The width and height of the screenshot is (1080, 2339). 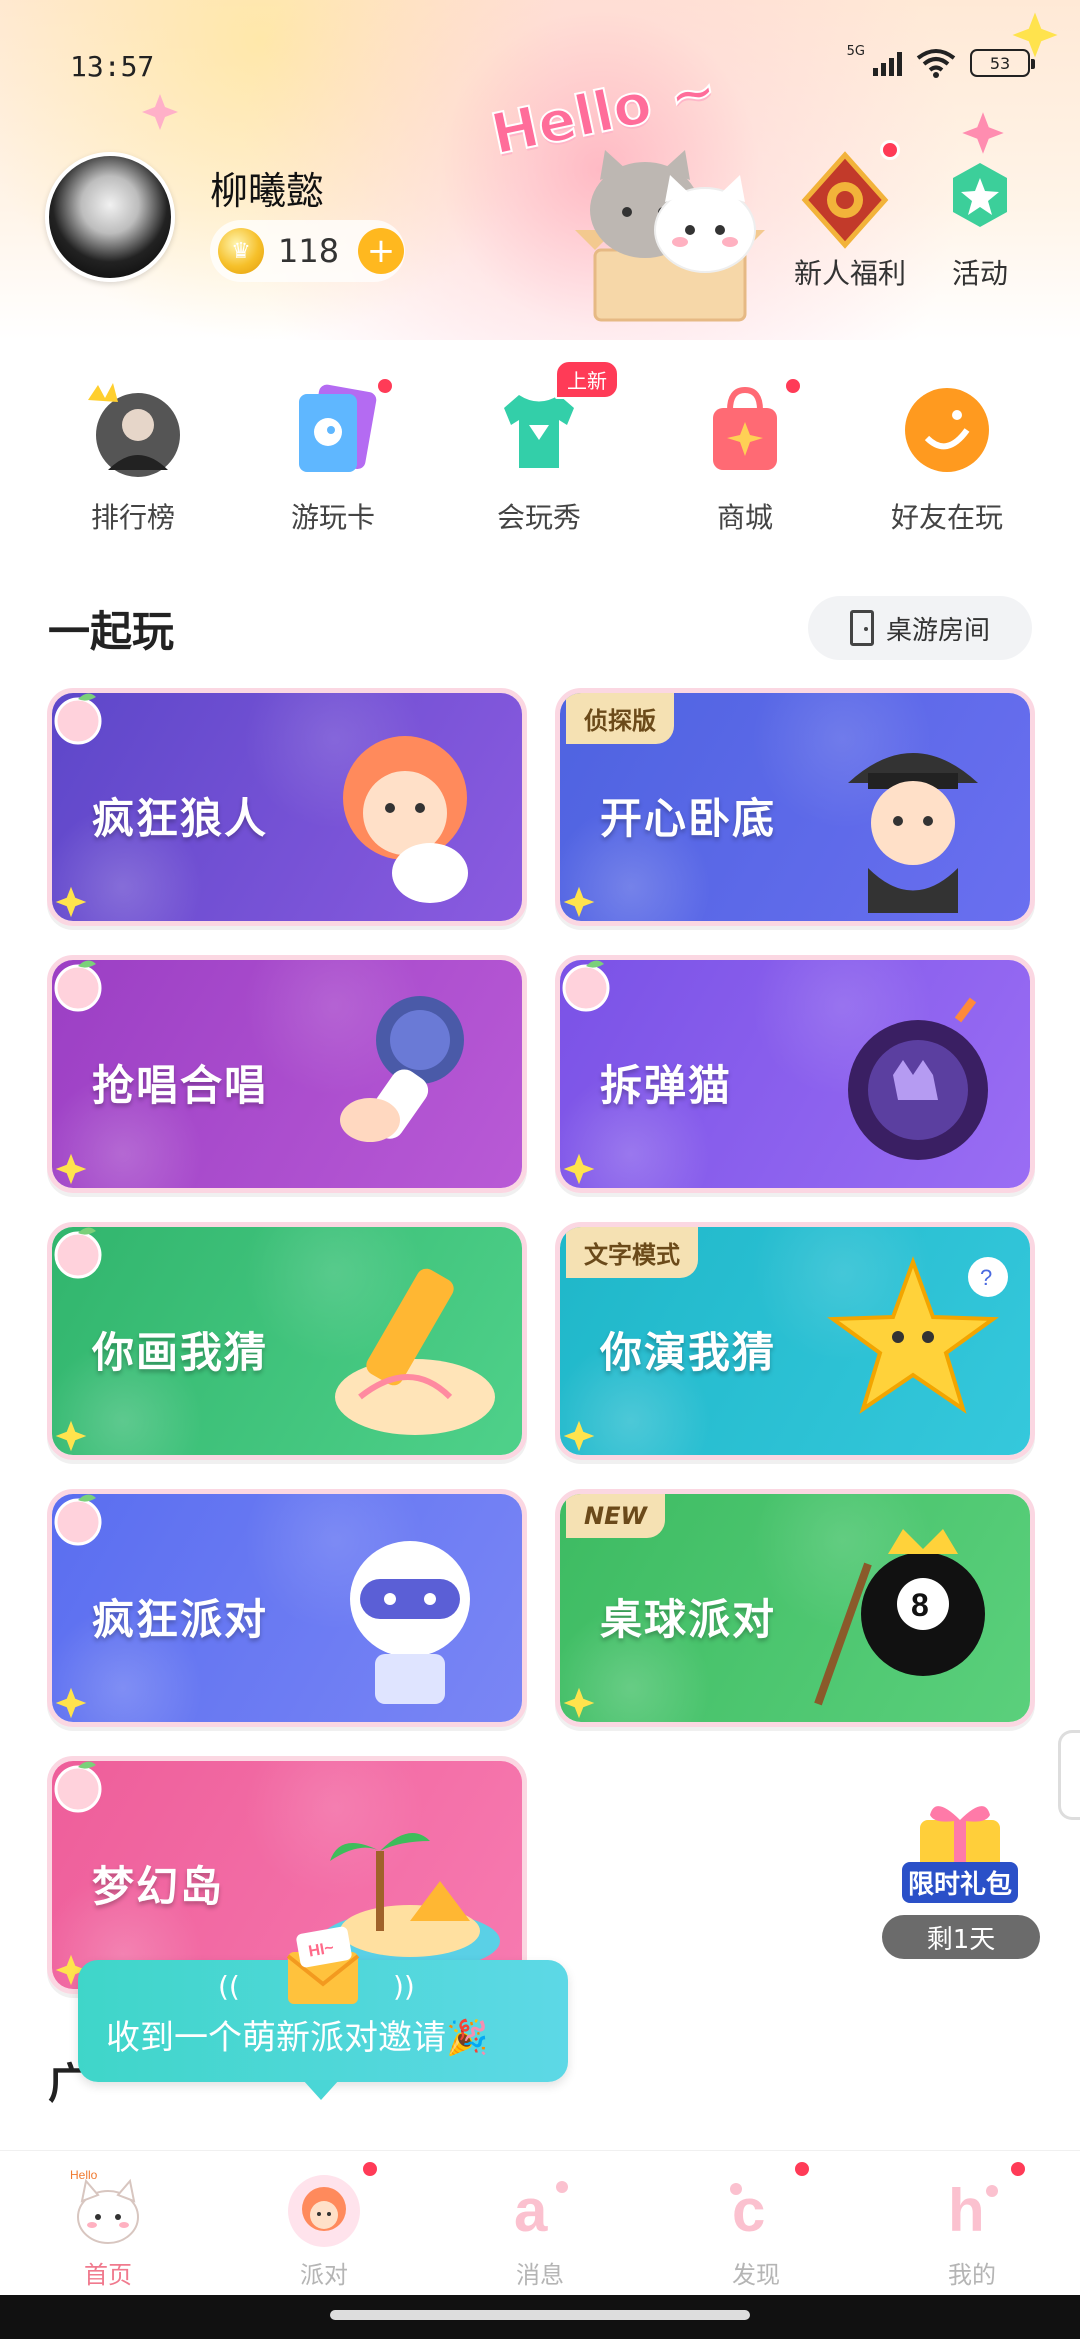 I want to click on section-title: 一起玩, so click(x=111, y=631).